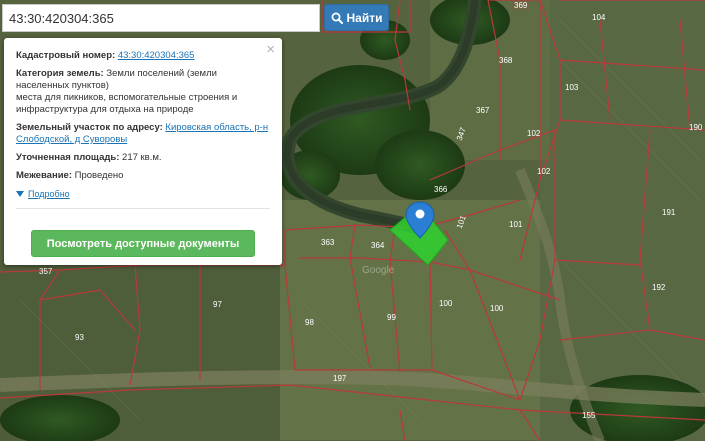 The width and height of the screenshot is (705, 441). Describe the element at coordinates (44, 175) in the screenshot. I see `survey-label: Межевание:` at that location.